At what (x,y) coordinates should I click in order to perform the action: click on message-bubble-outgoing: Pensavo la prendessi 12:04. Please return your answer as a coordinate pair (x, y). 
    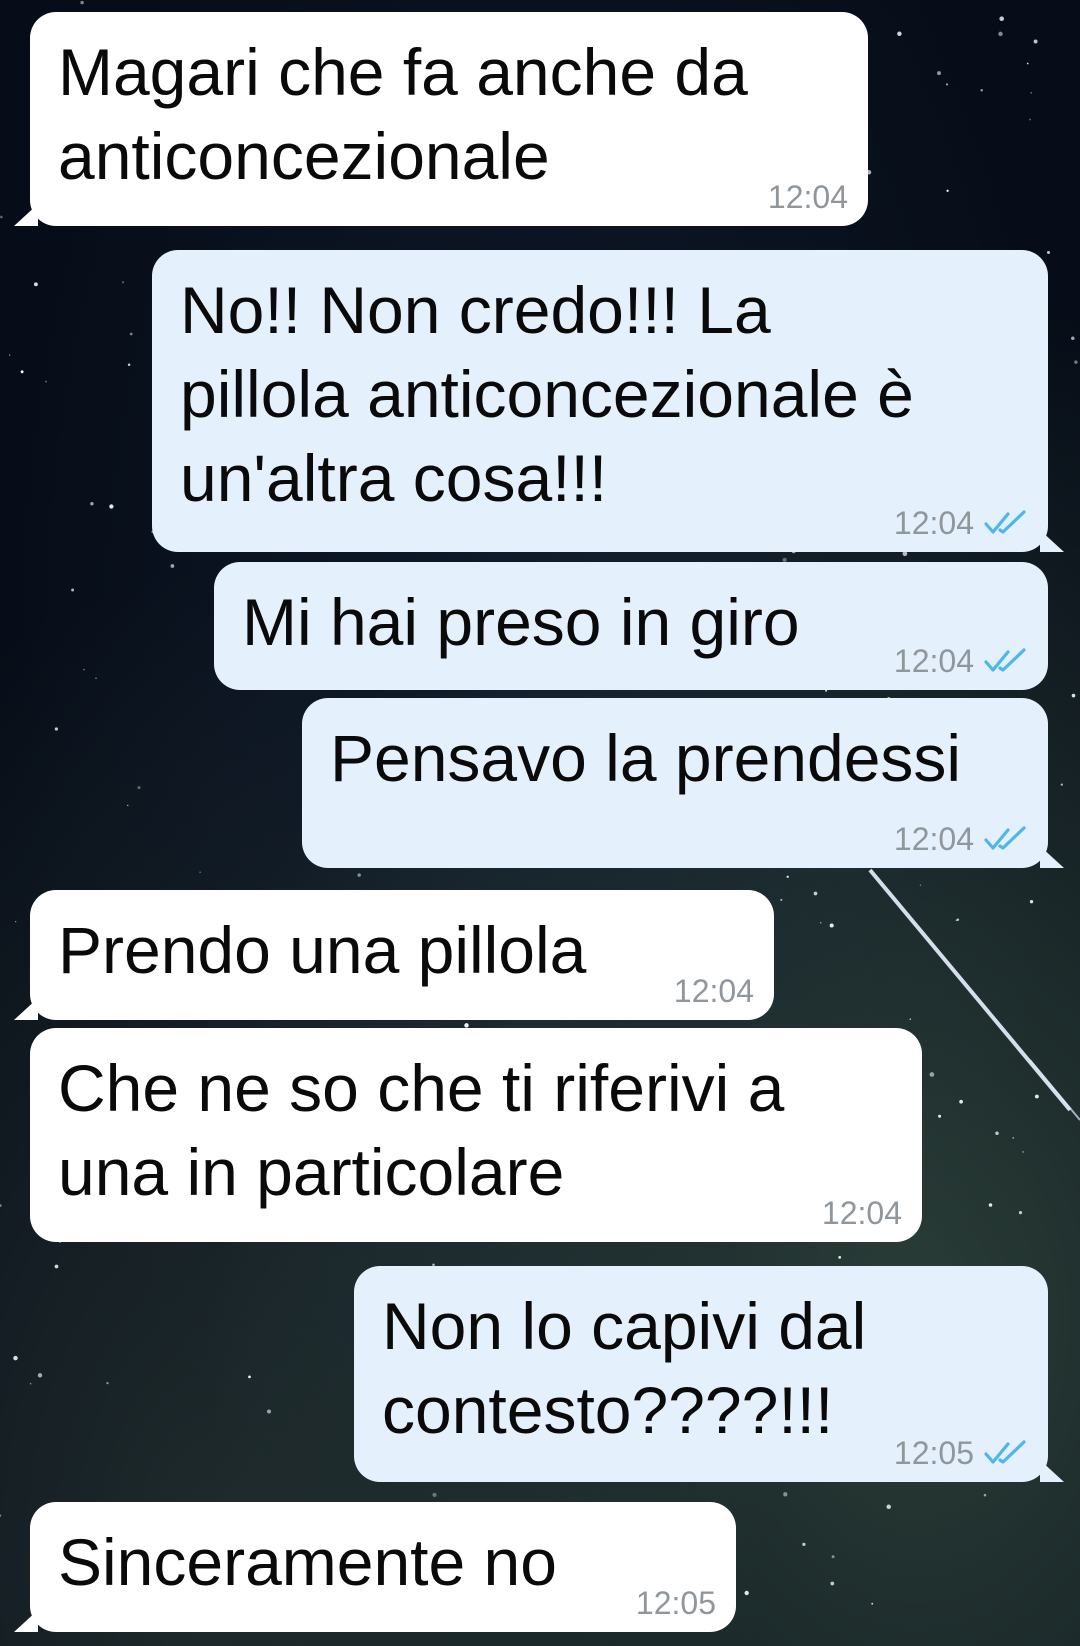
    Looking at the image, I should click on (683, 783).